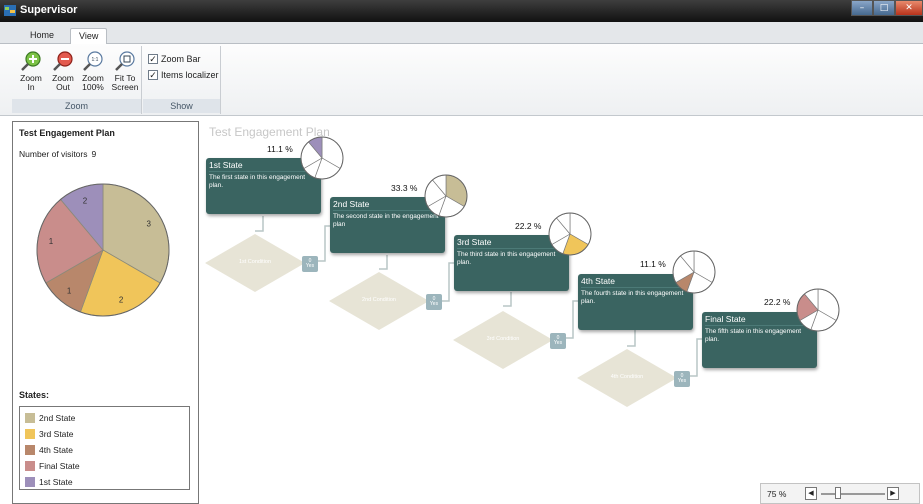 The width and height of the screenshot is (923, 504). I want to click on condition-node: 1st Condition, so click(255, 263).